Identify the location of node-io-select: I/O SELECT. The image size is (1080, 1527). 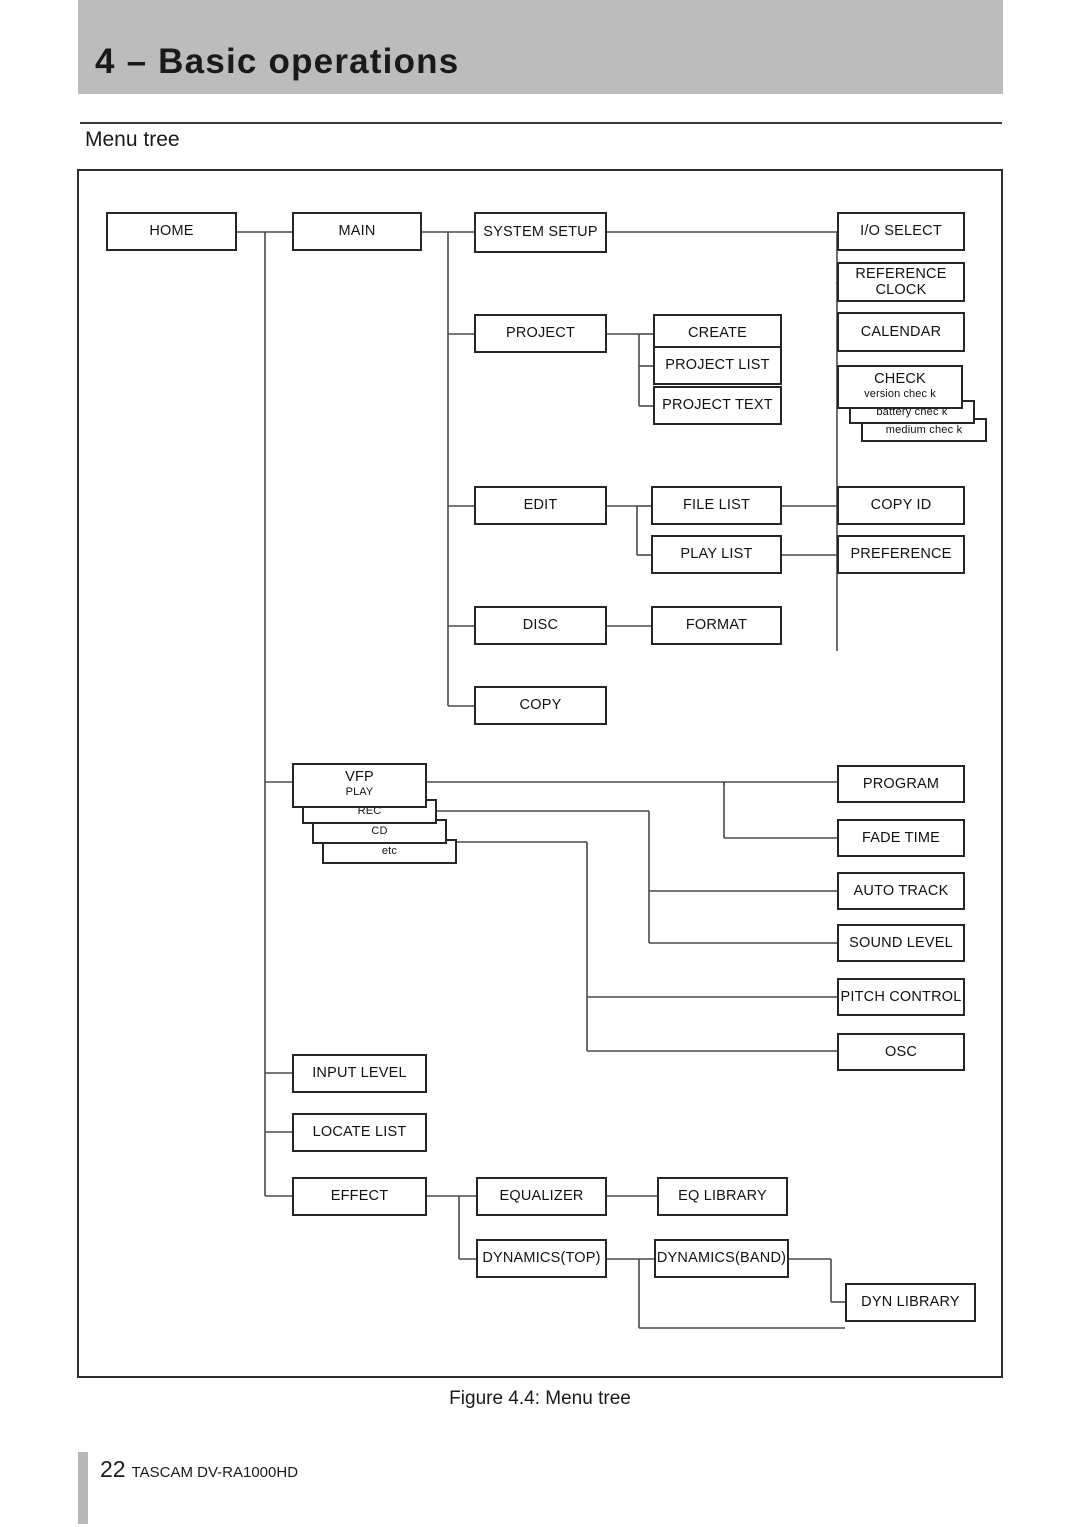
(901, 231).